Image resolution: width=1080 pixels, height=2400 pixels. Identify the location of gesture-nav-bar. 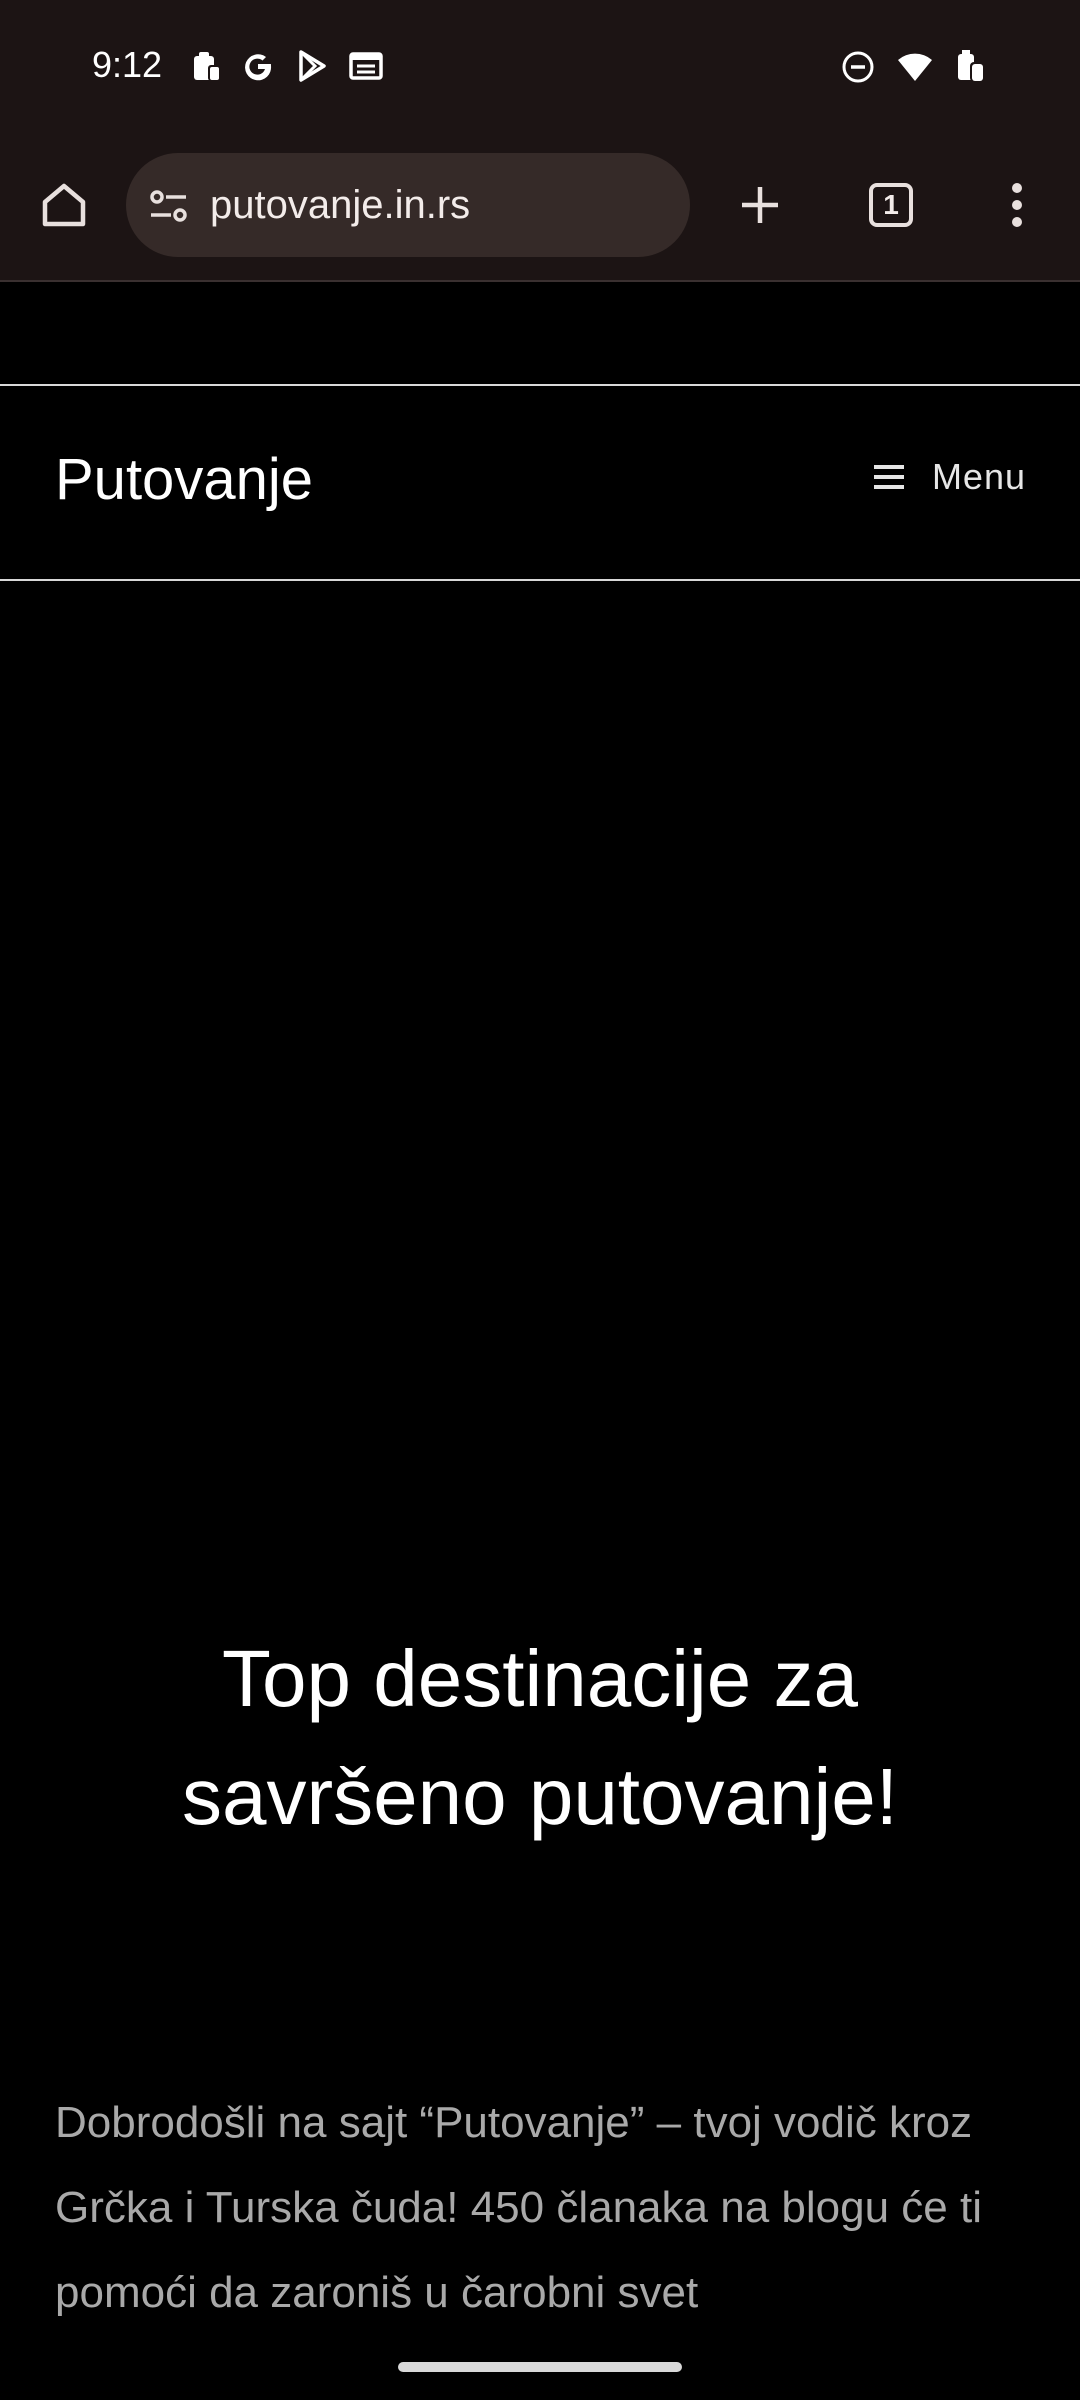
(540, 2367).